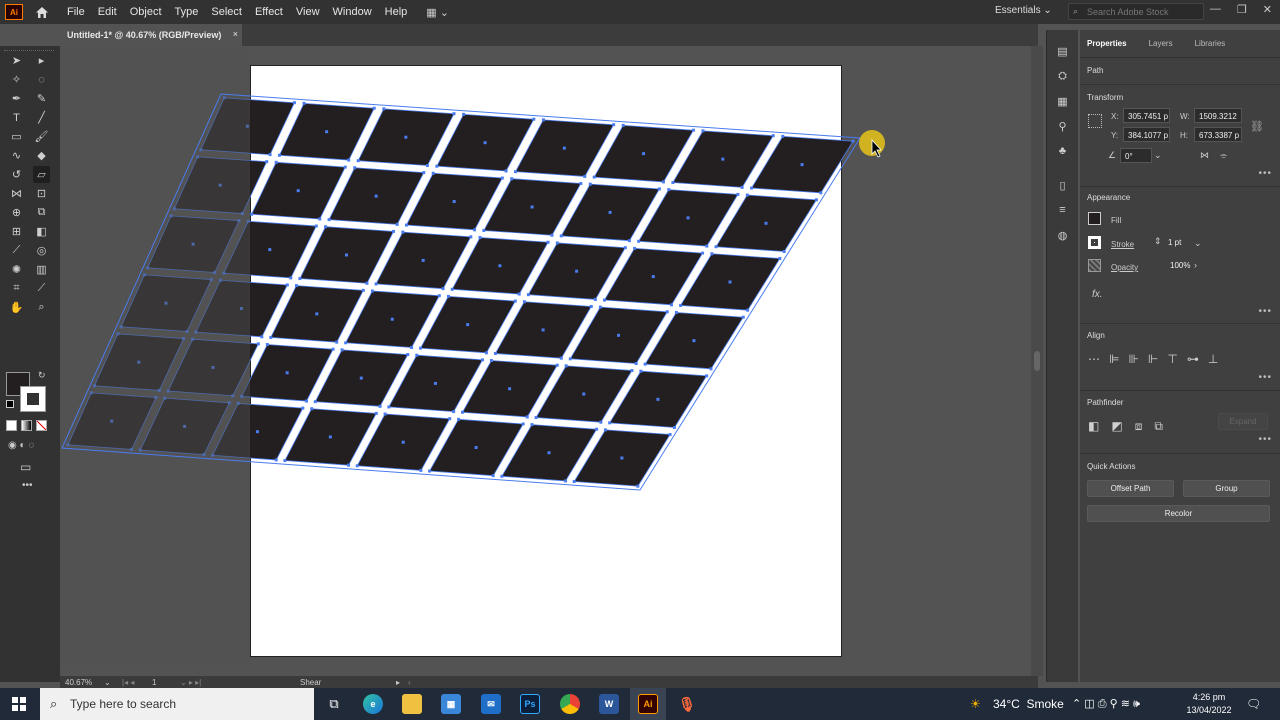 The image size is (1280, 720). What do you see at coordinates (1133, 359) in the screenshot?
I see `align-hcenter-icon: ⊪` at bounding box center [1133, 359].